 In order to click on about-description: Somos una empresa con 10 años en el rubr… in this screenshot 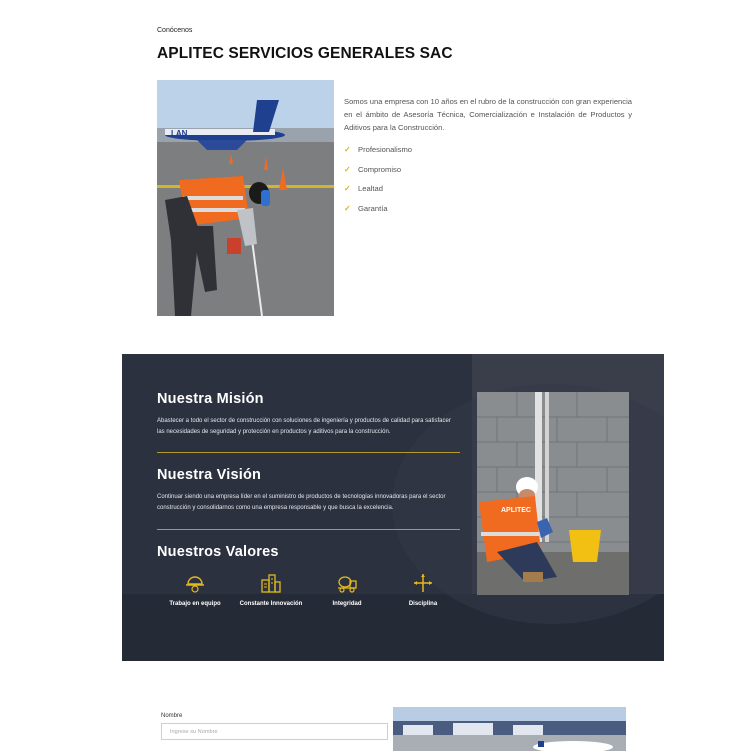, I will do `click(488, 114)`.